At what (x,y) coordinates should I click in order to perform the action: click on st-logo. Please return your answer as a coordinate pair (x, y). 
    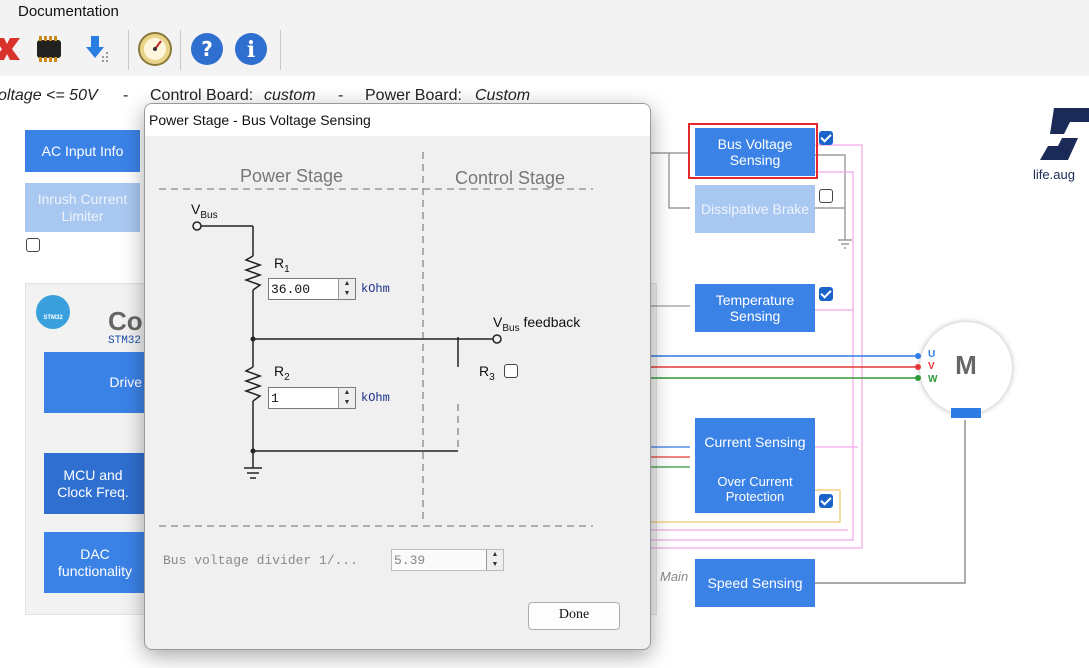
    Looking at the image, I should click on (1064, 136).